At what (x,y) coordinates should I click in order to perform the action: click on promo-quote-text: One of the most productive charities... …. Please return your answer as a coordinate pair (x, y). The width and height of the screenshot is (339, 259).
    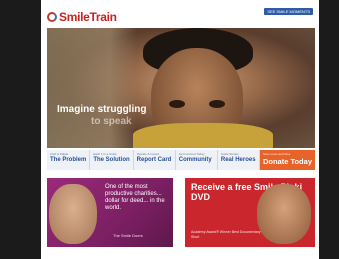
    Looking at the image, I should click on (135, 197).